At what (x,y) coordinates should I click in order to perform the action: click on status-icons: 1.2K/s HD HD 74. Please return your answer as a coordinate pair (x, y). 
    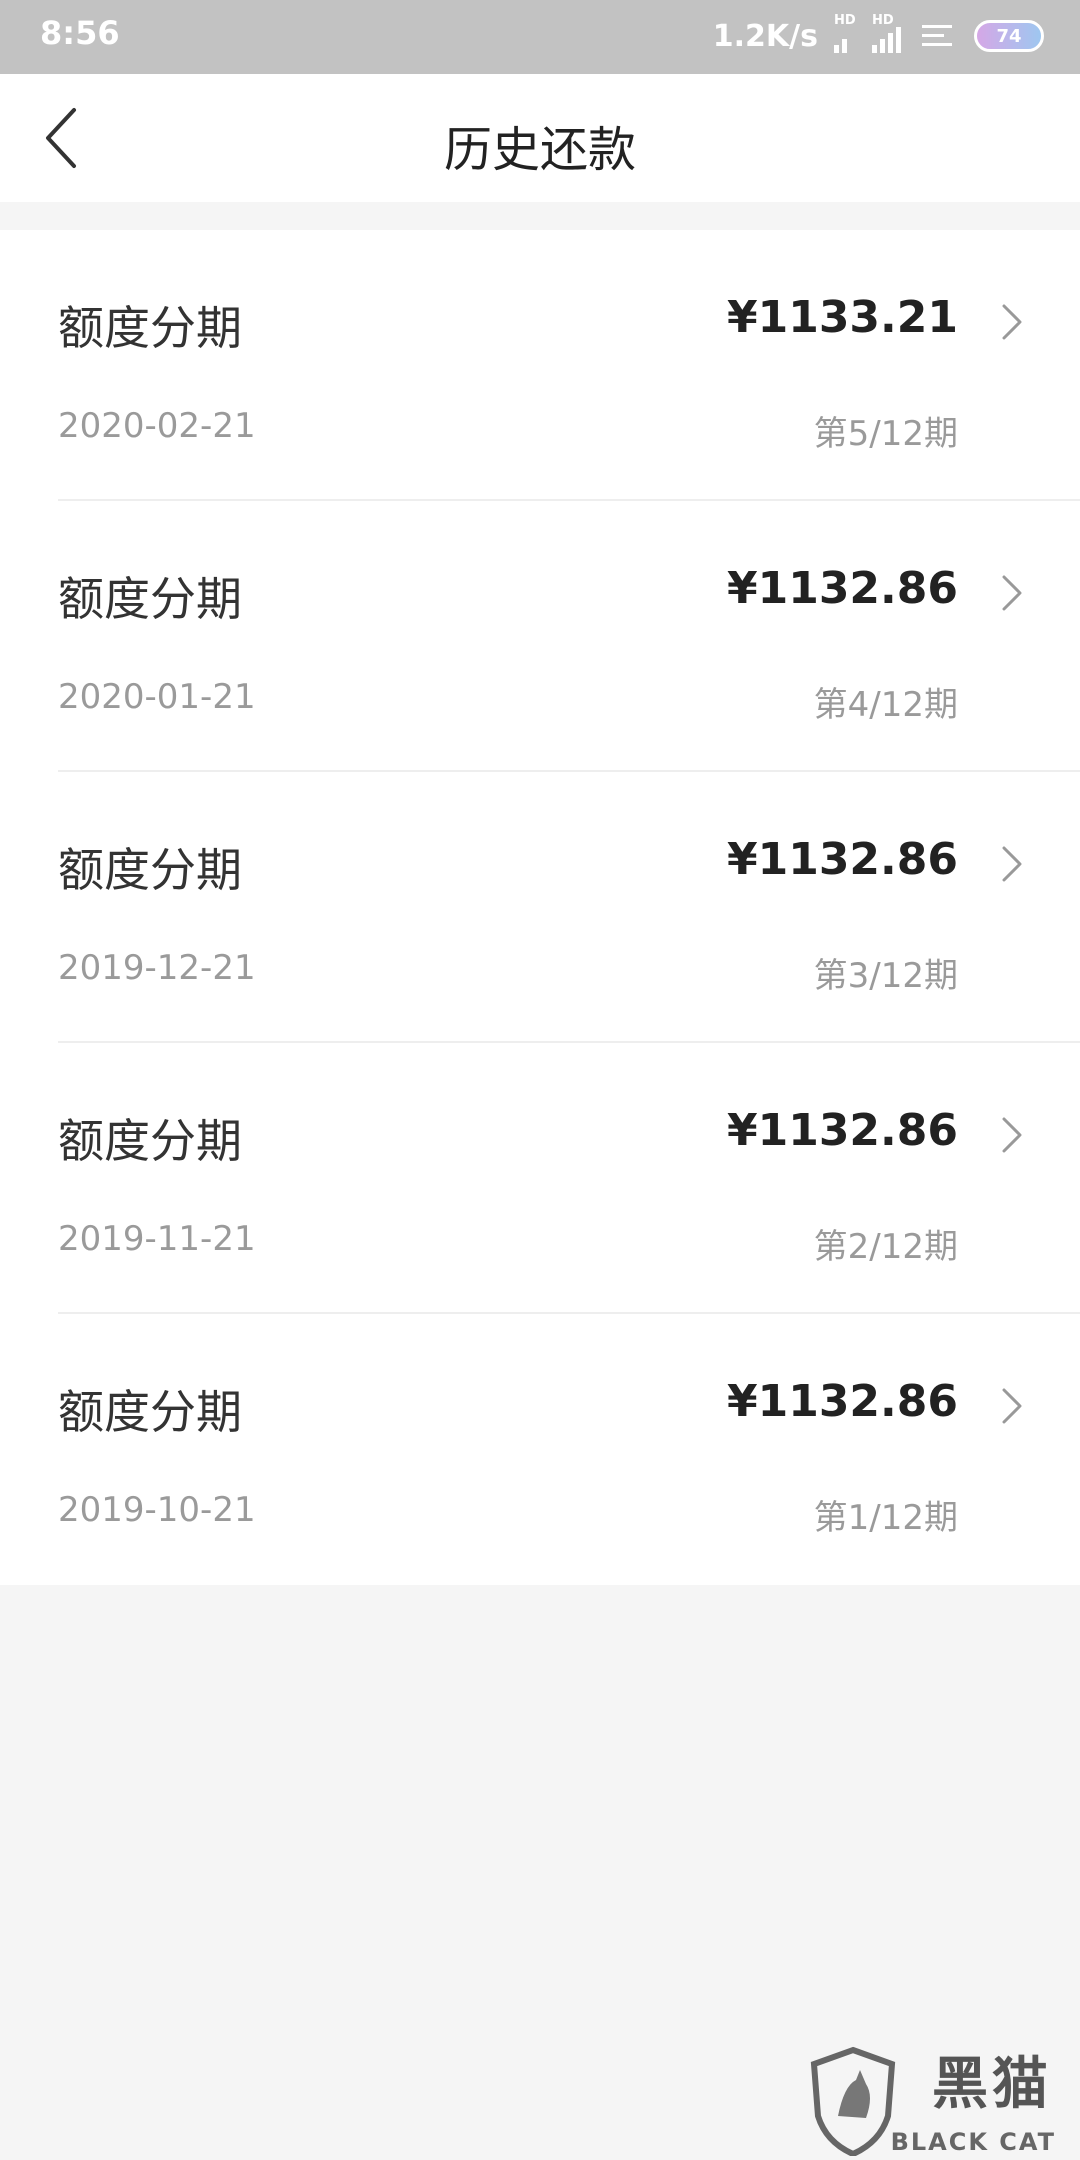
    Looking at the image, I should click on (878, 35).